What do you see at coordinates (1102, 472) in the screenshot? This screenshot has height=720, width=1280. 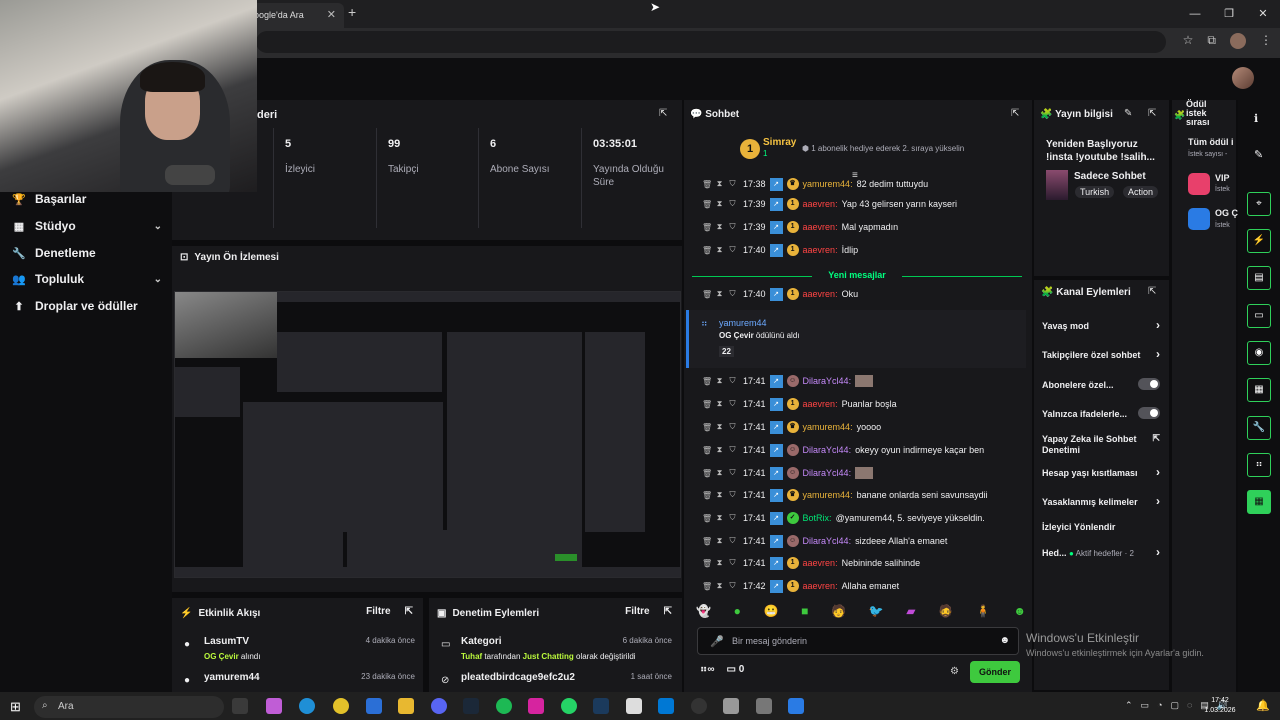 I see `channel-action-item: Hesap yaşı kısıtlaması ›` at bounding box center [1102, 472].